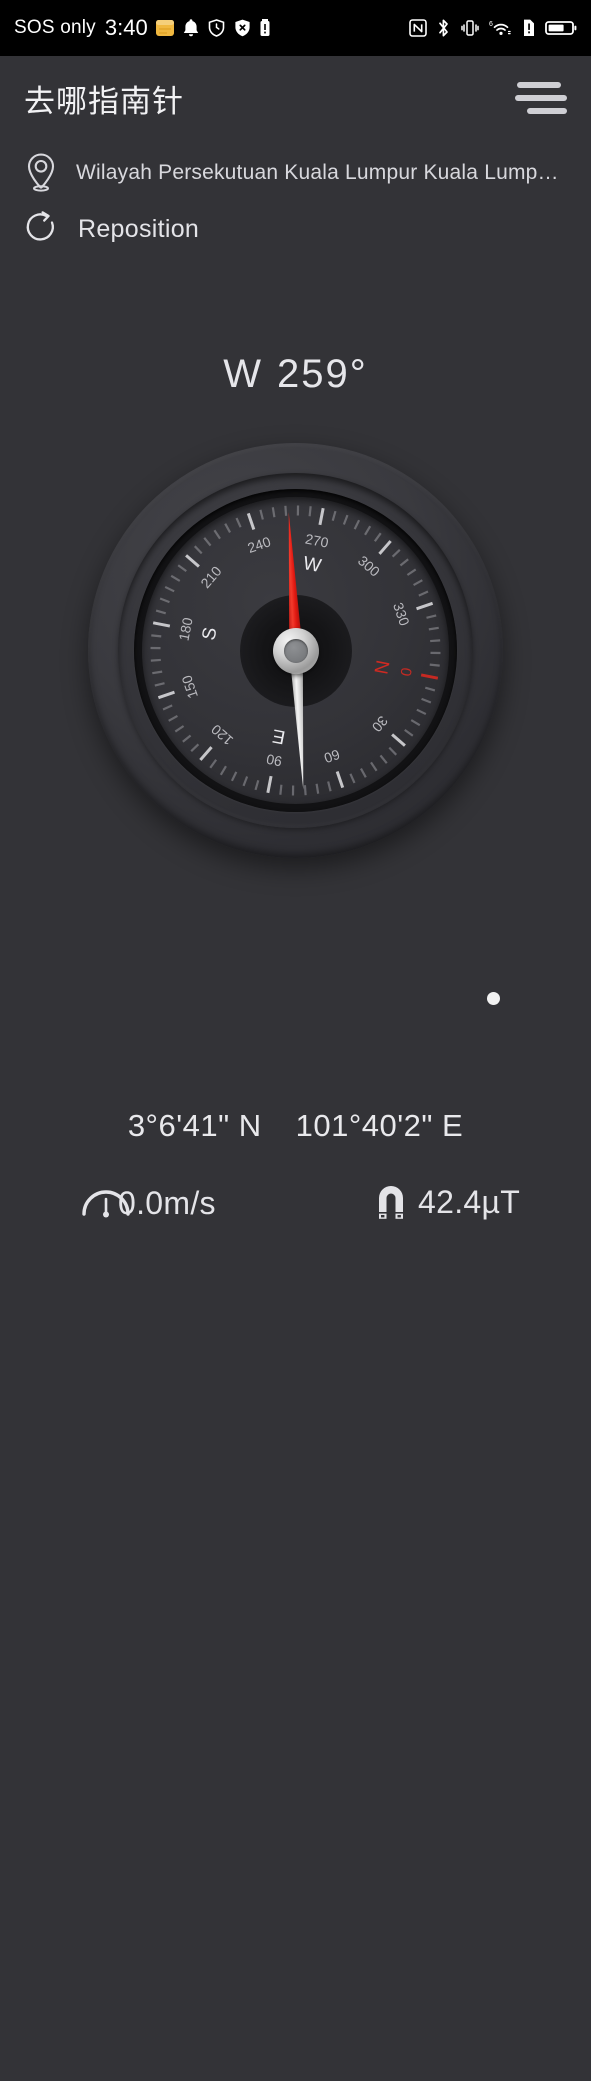  Describe the element at coordinates (405, 671) in the screenshot. I see `svg-text: 0` at that location.